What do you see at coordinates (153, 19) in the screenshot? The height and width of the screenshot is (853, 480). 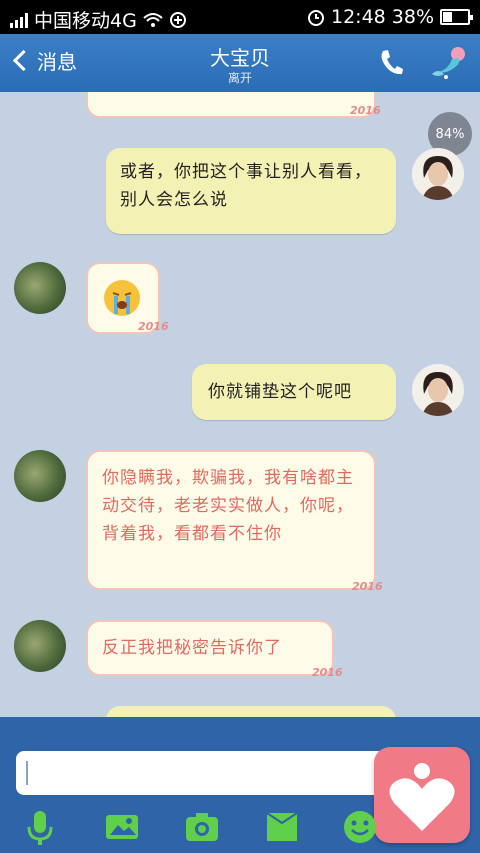 I see `wifi-icon` at bounding box center [153, 19].